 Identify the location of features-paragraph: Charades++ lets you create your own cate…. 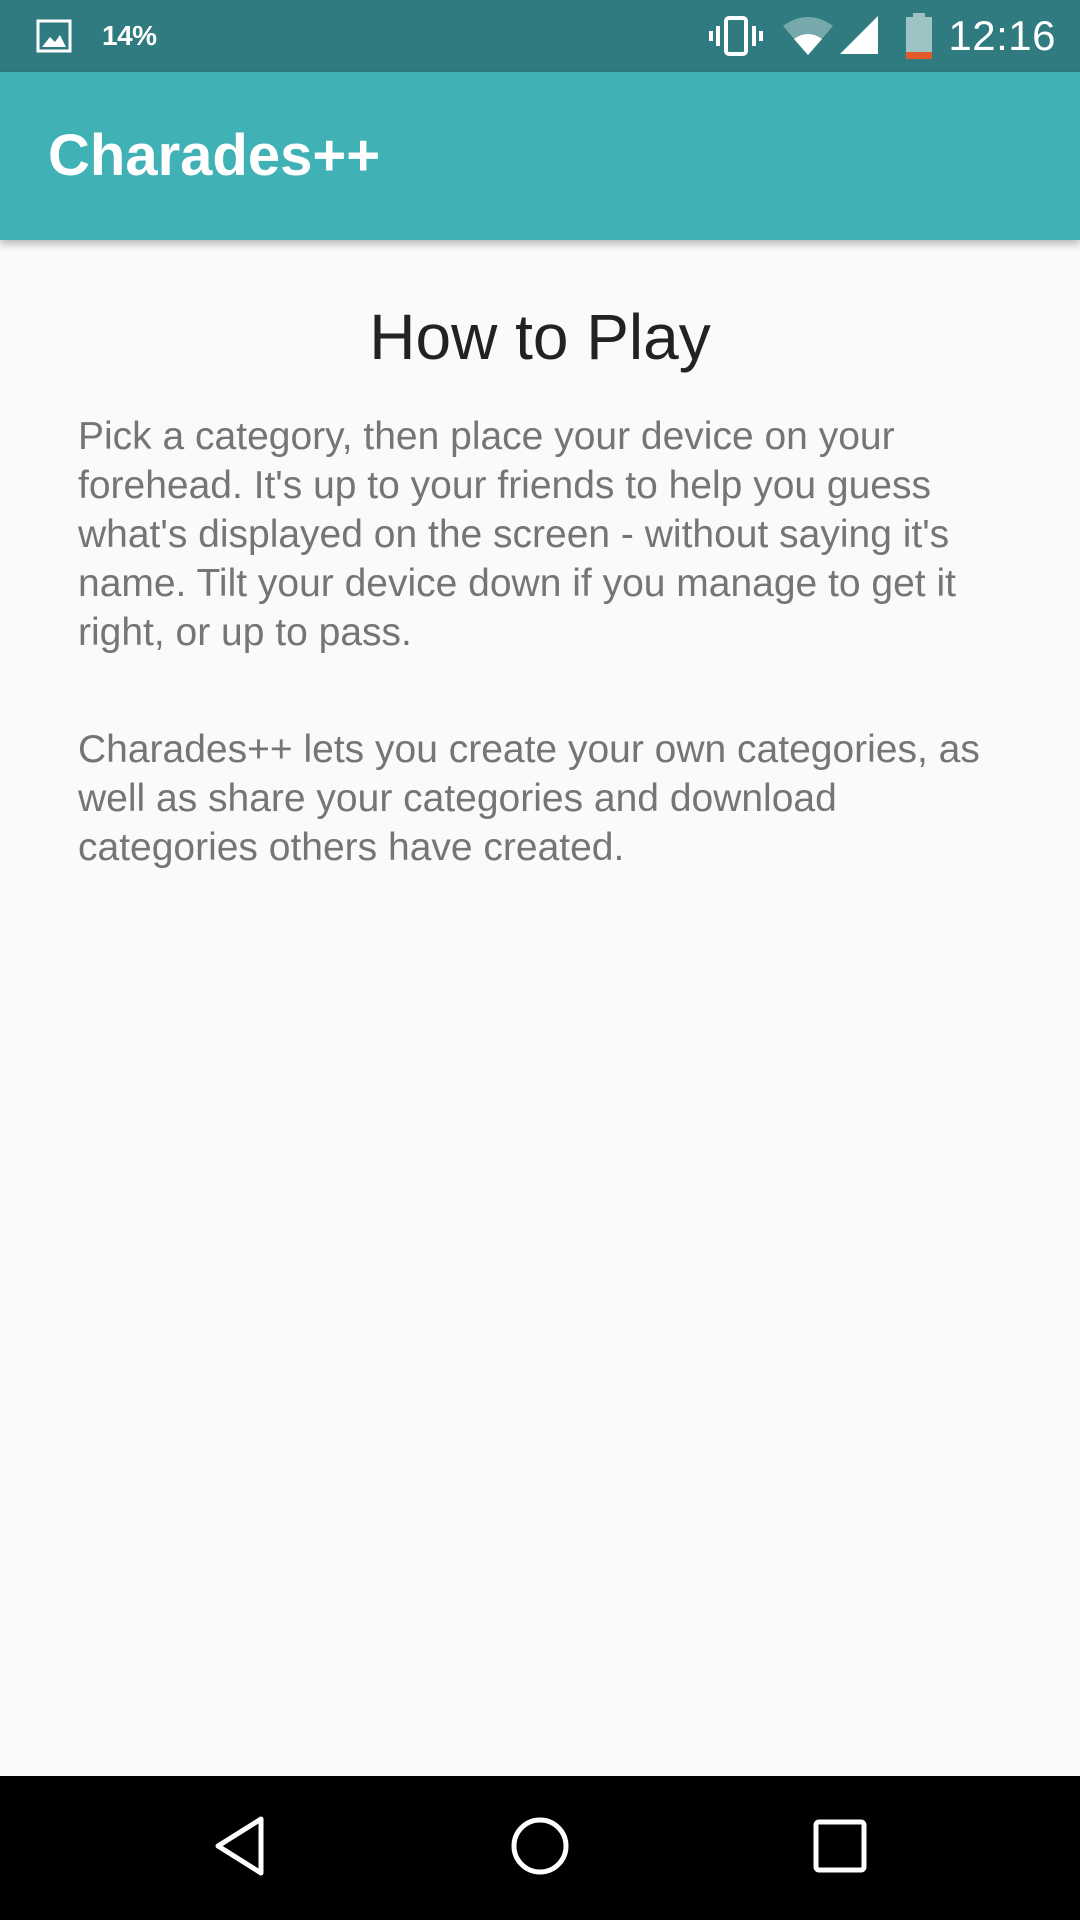
(529, 798).